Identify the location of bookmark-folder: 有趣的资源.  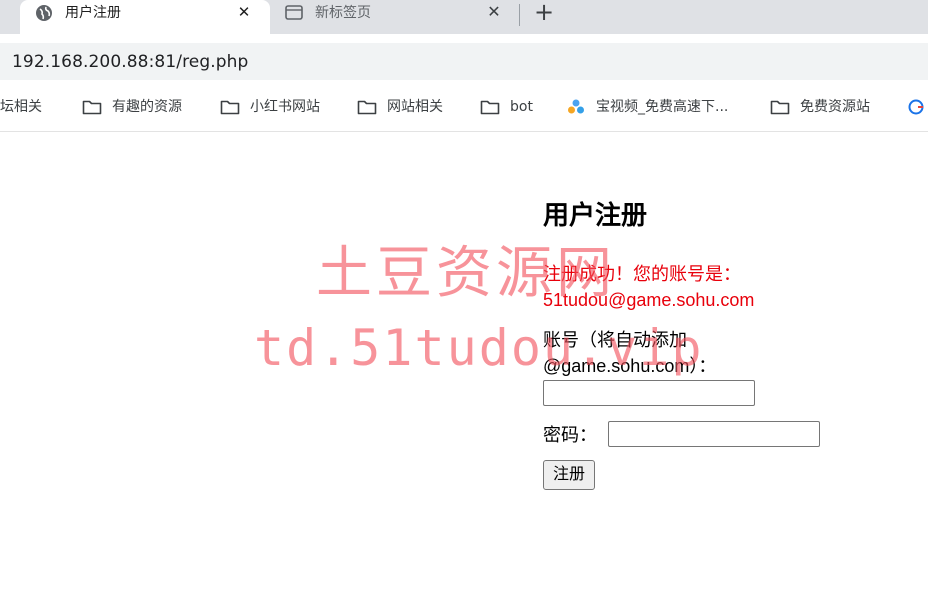
(132, 107).